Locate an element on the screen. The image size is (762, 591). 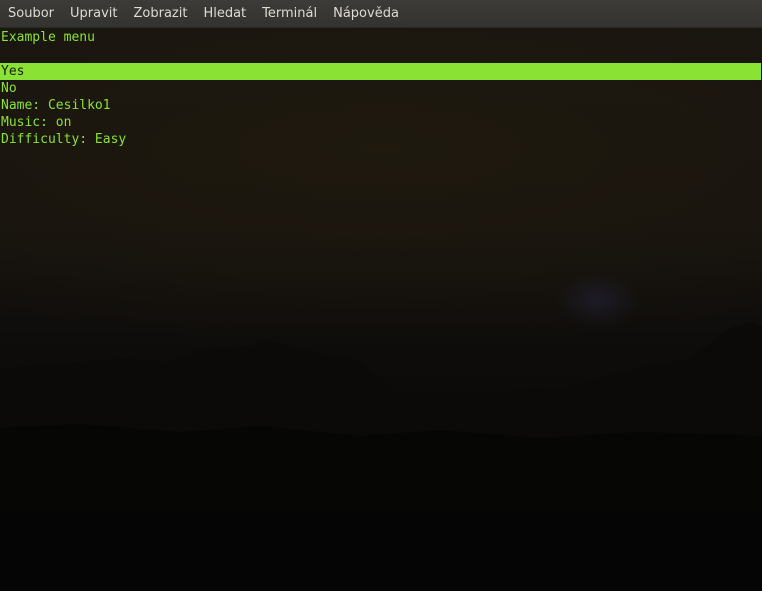
menu-option-no: No is located at coordinates (8, 88).